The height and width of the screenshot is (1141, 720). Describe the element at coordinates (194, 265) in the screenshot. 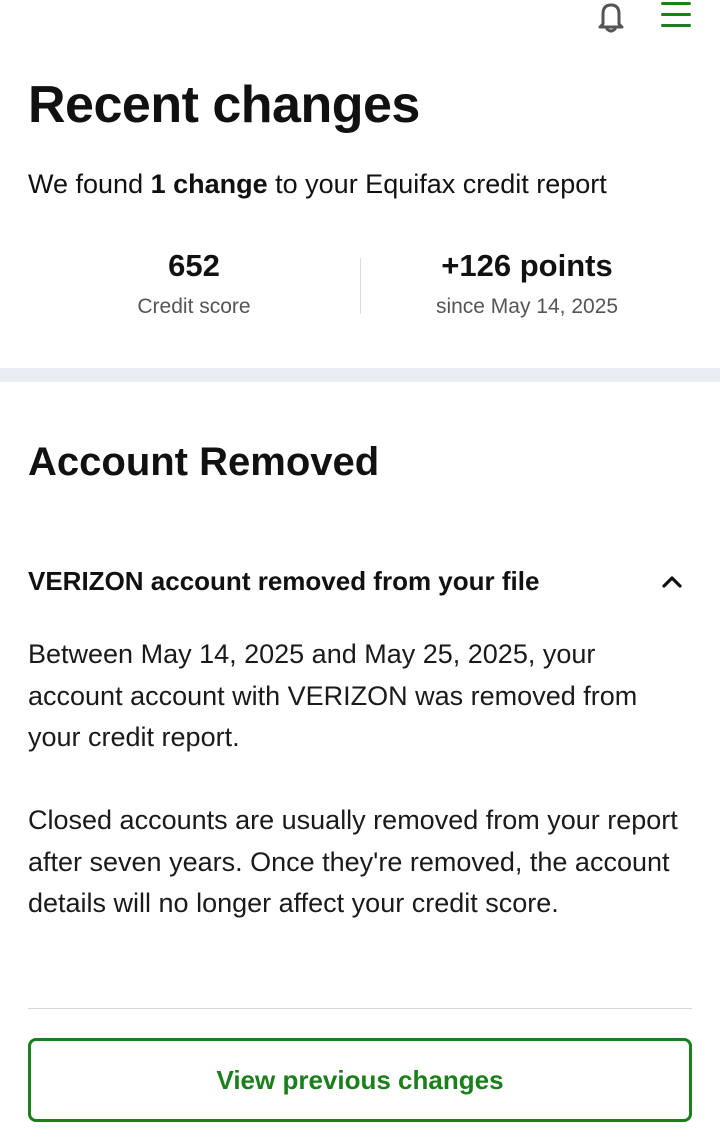

I see `credit-score-value: 652` at that location.